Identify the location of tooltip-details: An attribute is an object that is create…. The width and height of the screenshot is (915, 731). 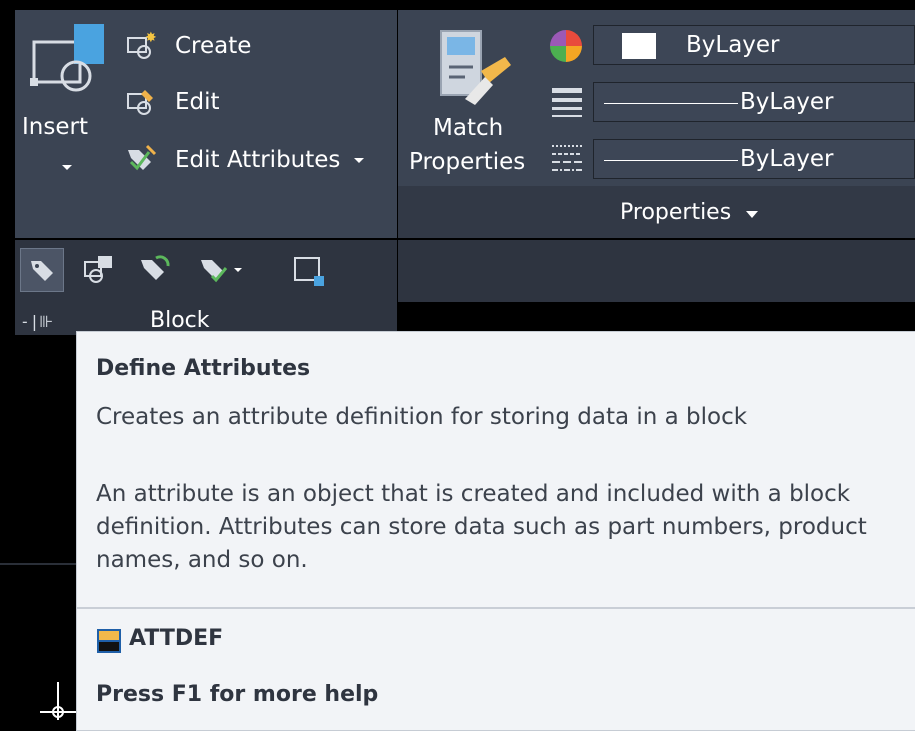
(481, 527).